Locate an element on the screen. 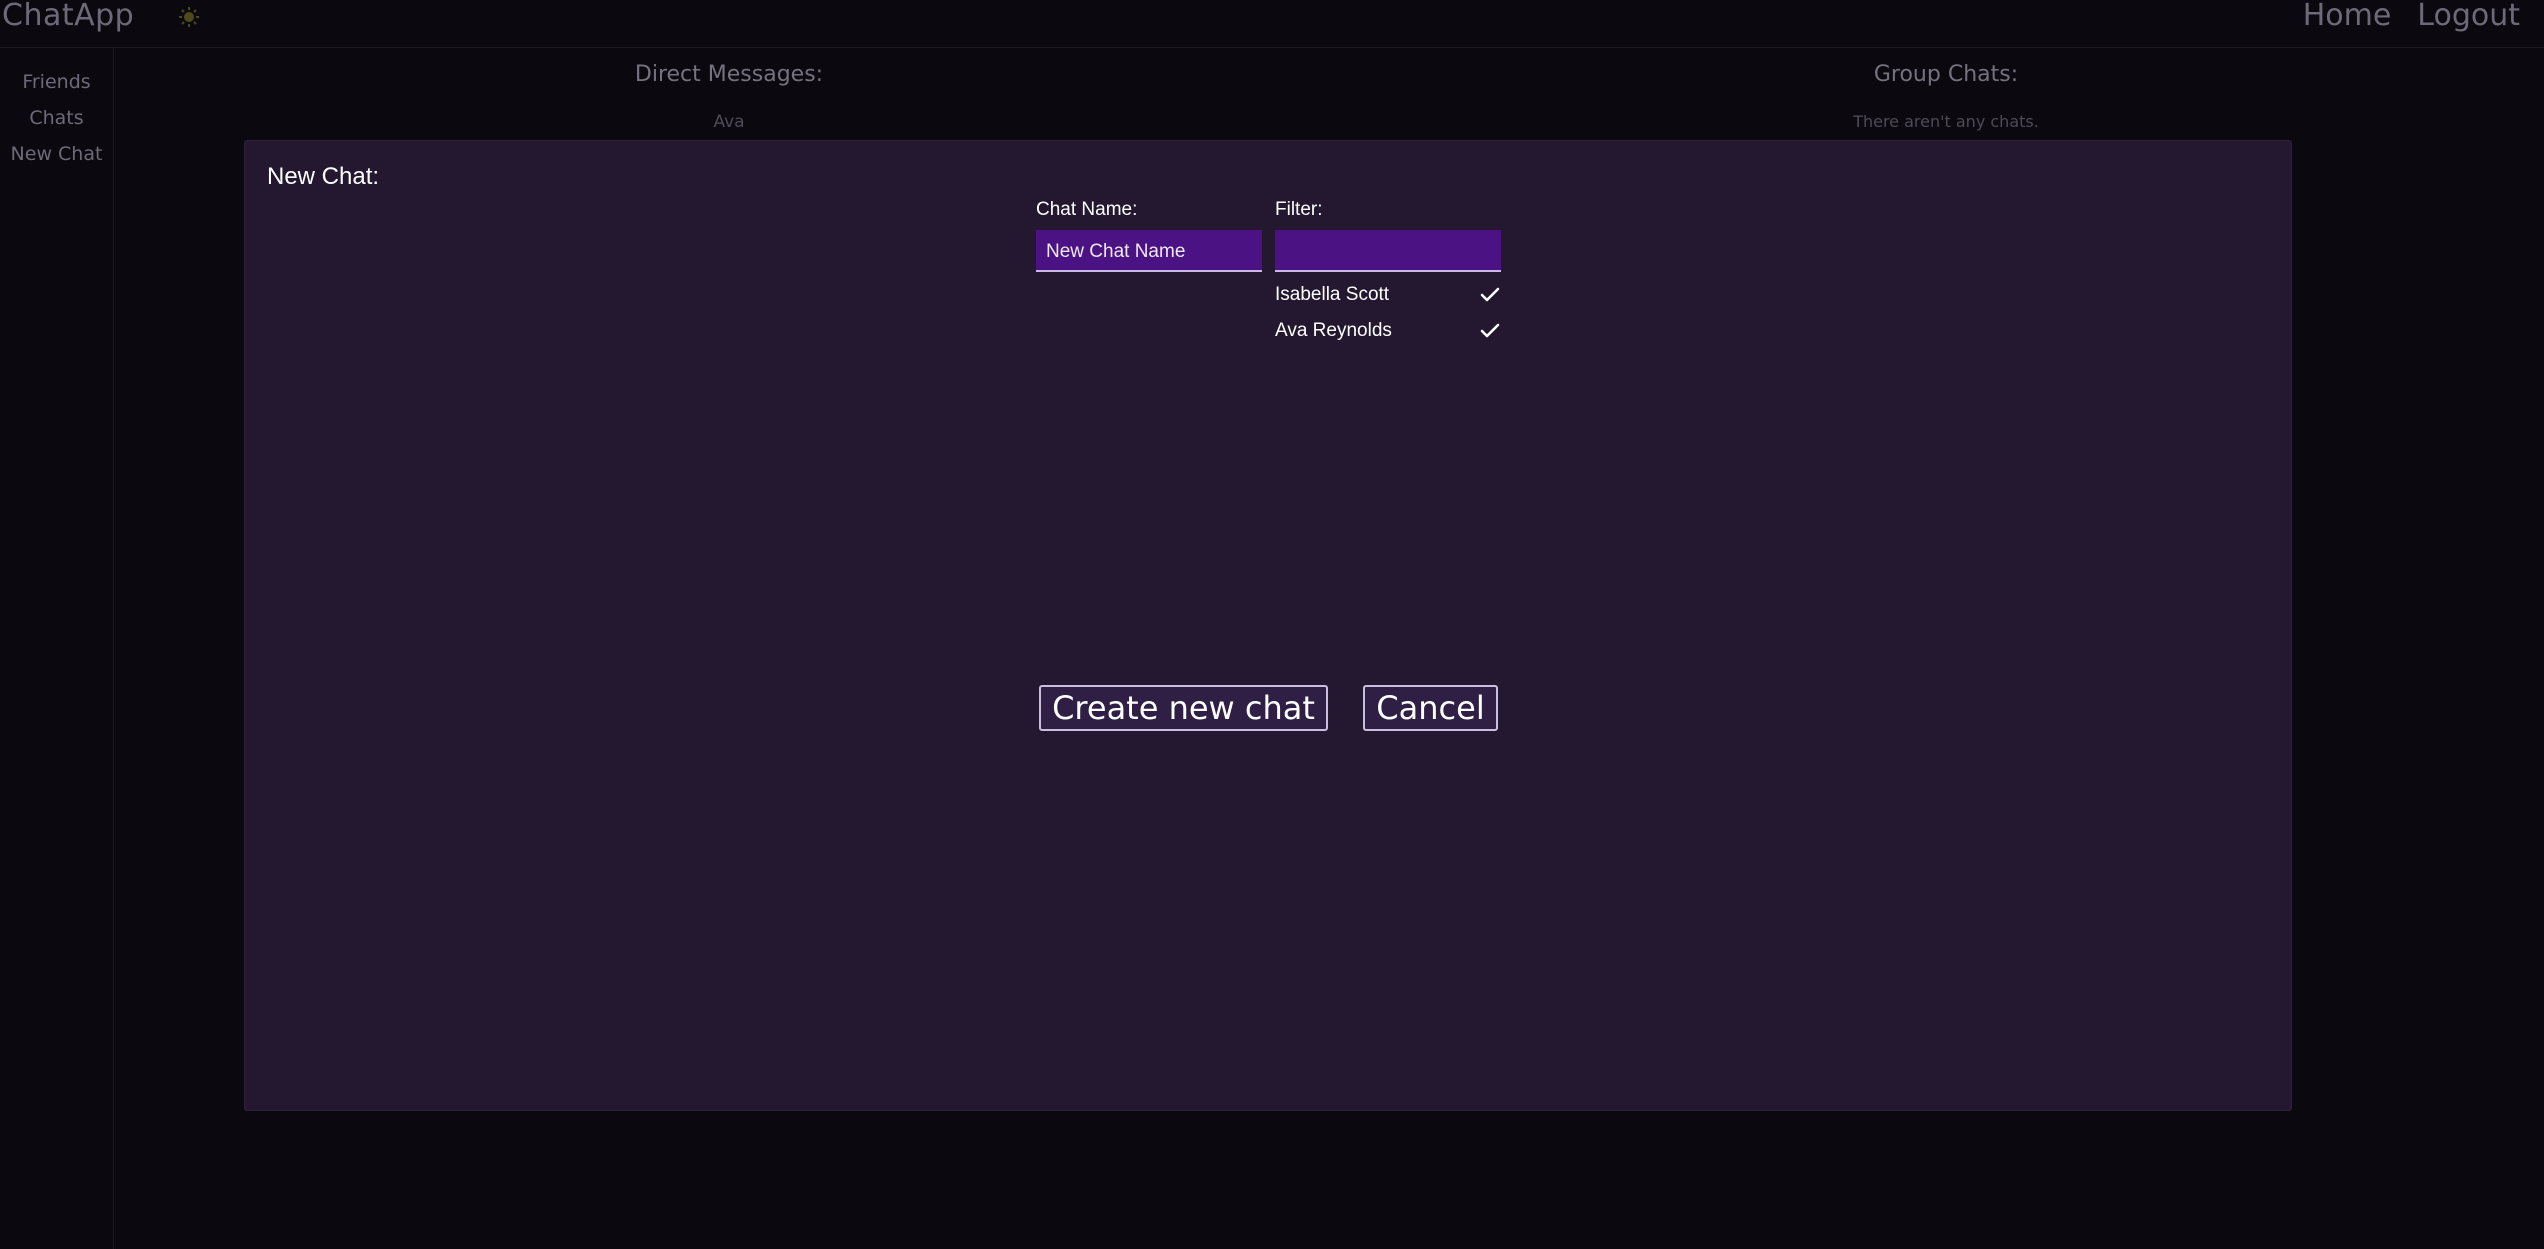 The height and width of the screenshot is (1249, 2544). sidebar-item-friends: Friends is located at coordinates (56, 82).